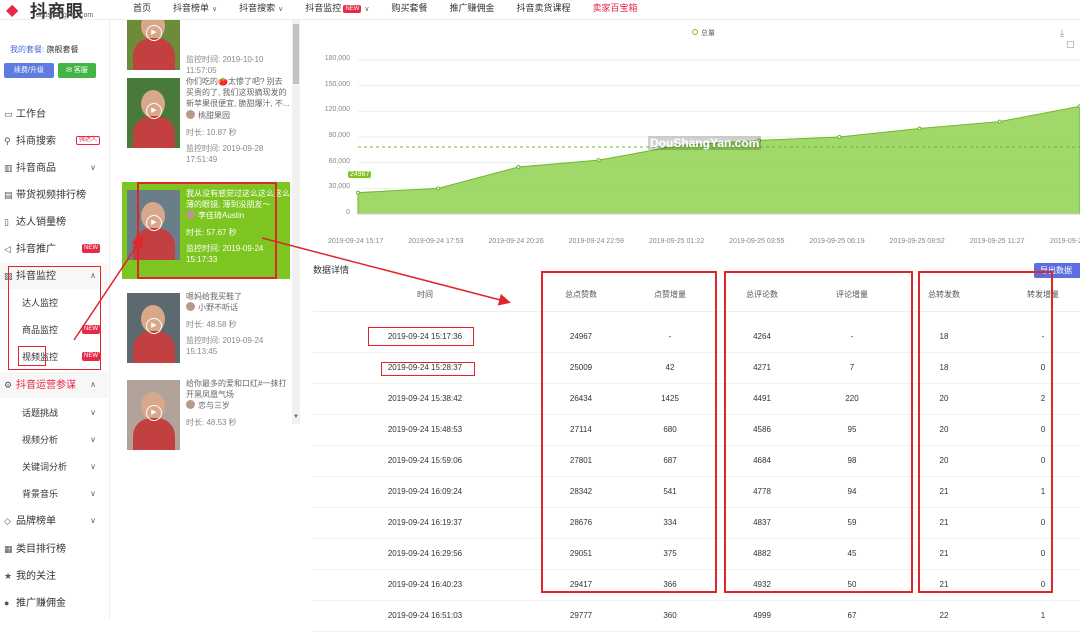 The width and height of the screenshot is (1080, 632). I want to click on video-title: 给你最多的爱和口红#一抹打开黑凤凰气场, so click(238, 389).